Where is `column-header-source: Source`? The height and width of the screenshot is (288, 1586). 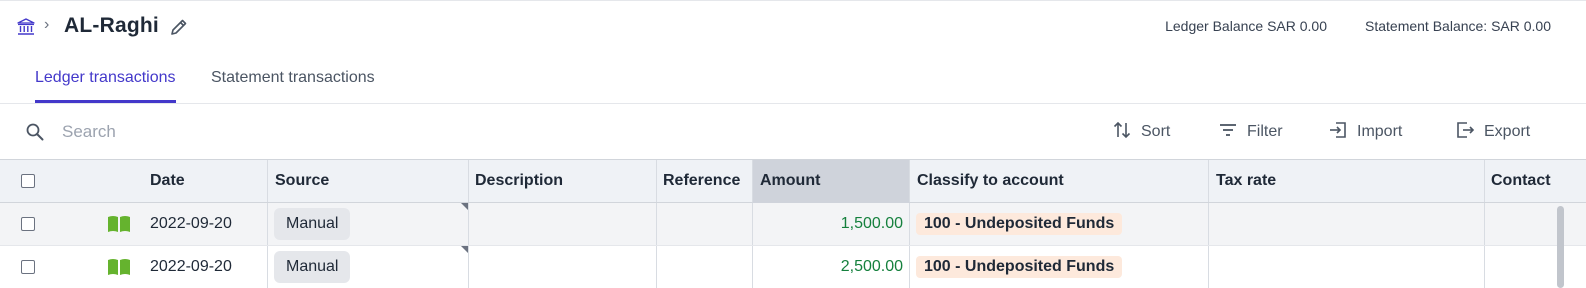 column-header-source: Source is located at coordinates (302, 181).